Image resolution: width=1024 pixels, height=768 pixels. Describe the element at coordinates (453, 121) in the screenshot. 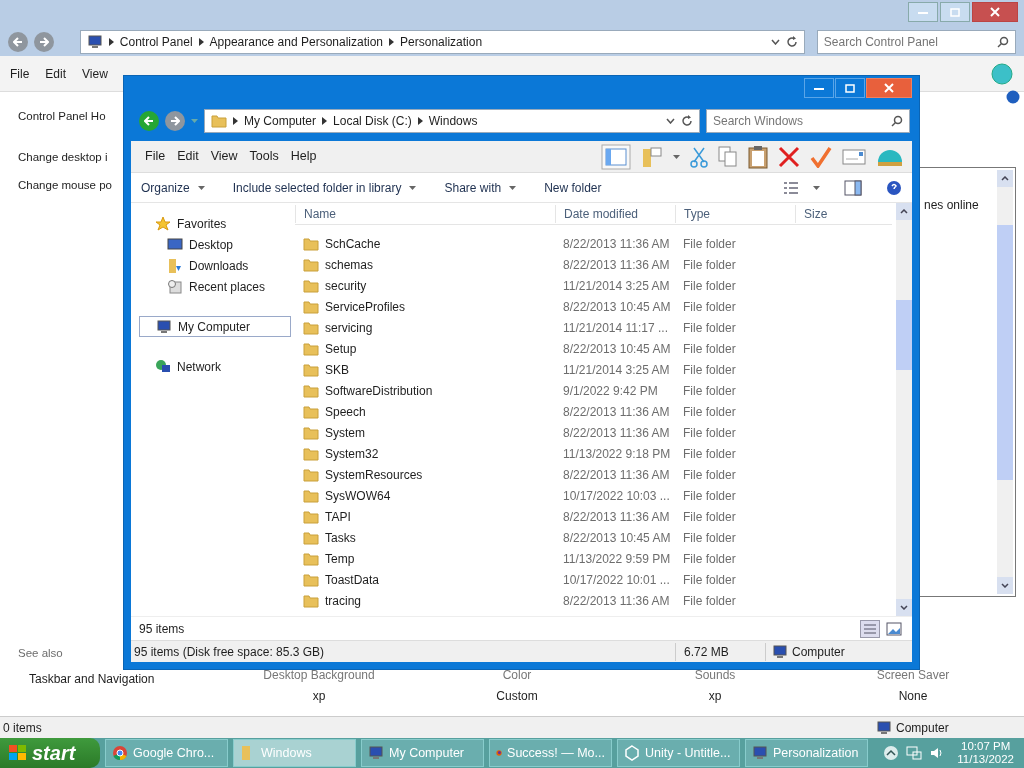

I see `breadcrumb-item: Windows` at that location.